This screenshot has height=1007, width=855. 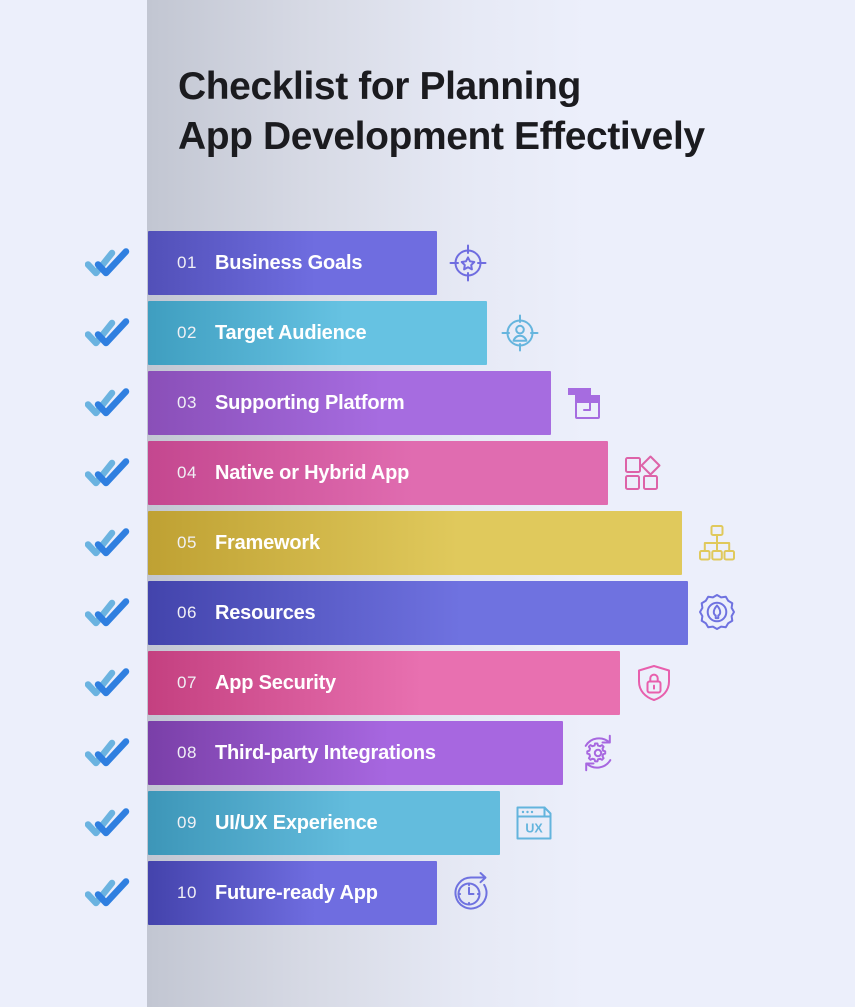 I want to click on checklist-item-number: 01, so click(x=187, y=262).